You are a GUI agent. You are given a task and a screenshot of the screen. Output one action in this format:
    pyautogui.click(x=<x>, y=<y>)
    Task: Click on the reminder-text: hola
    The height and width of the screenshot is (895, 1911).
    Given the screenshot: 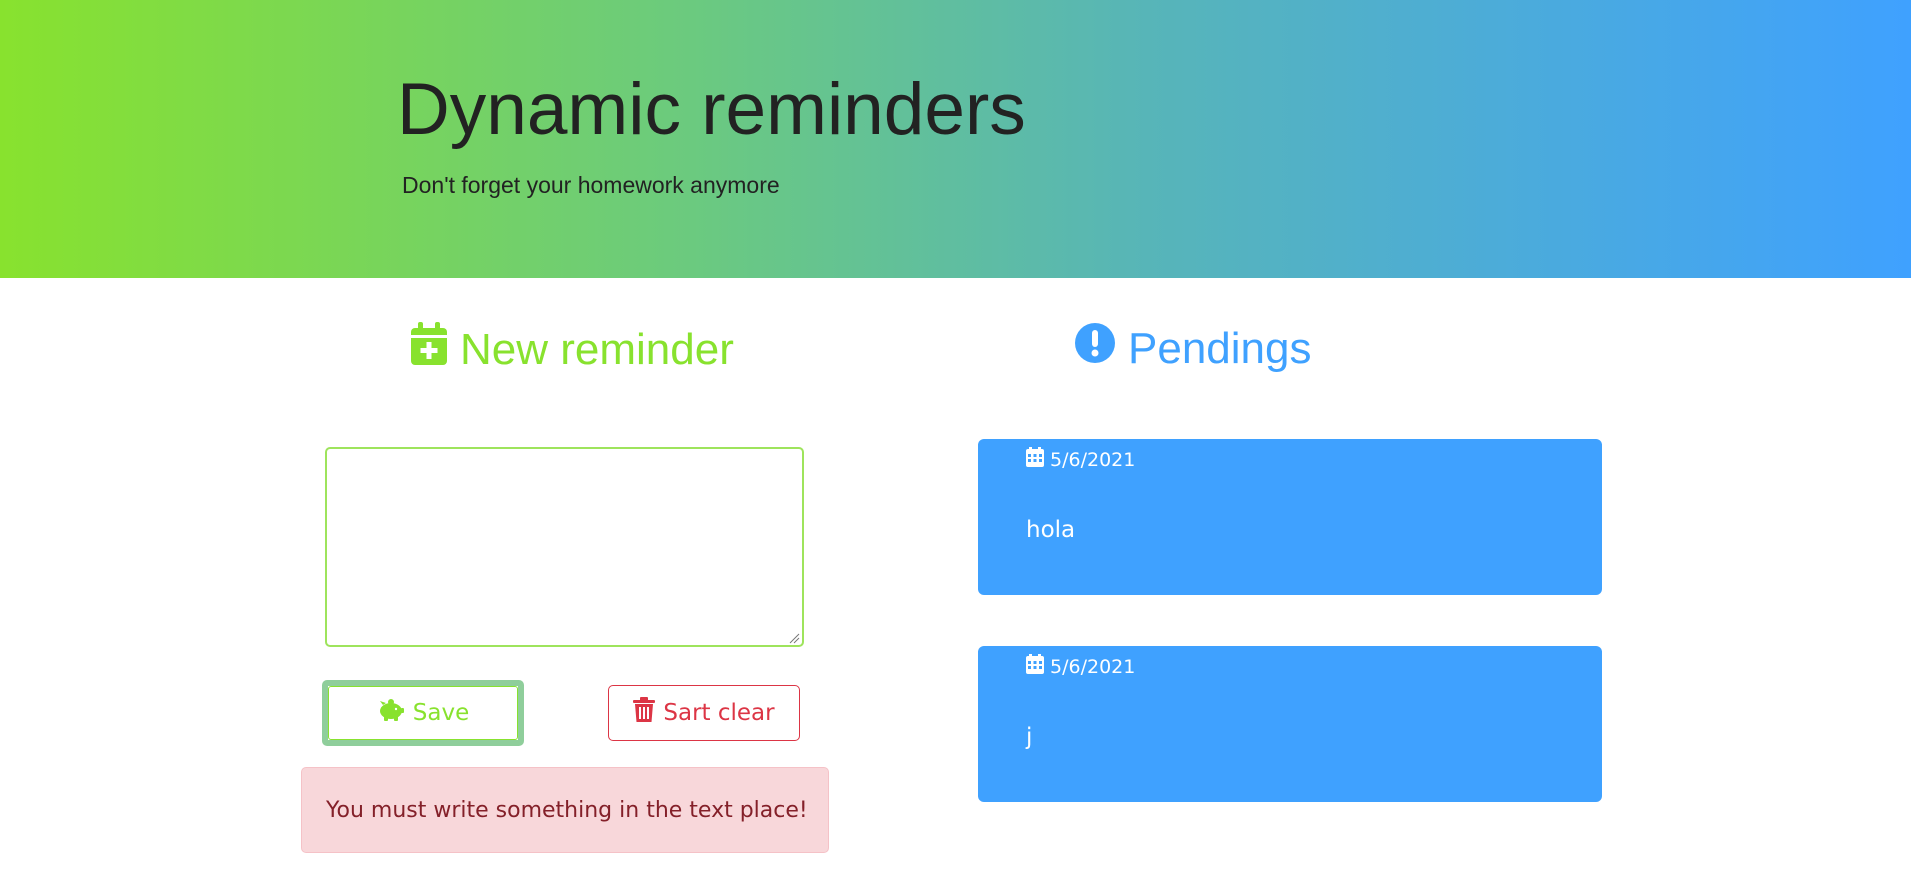 What is the action you would take?
    pyautogui.click(x=1051, y=530)
    